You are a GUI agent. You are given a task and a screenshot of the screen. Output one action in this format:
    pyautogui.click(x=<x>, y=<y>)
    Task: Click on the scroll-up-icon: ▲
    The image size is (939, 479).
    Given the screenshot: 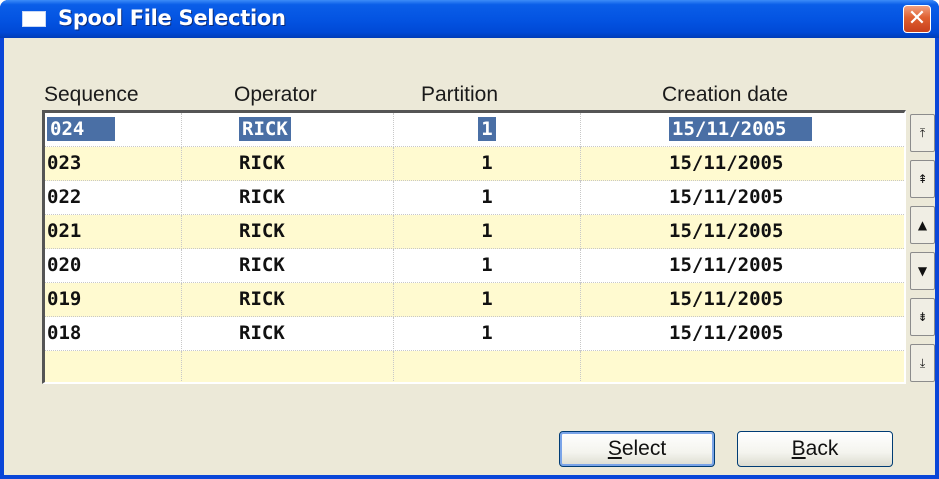 What is the action you would take?
    pyautogui.click(x=922, y=225)
    